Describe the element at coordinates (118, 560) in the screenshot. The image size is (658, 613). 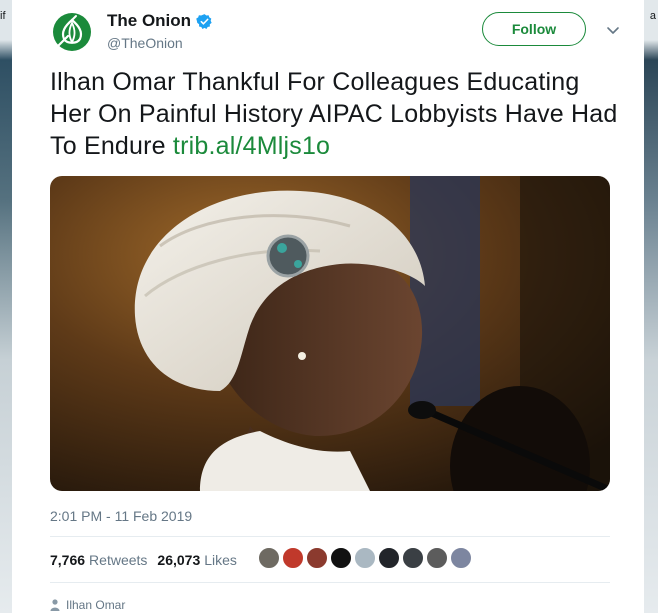
I see `retweets-label: Retweets` at that location.